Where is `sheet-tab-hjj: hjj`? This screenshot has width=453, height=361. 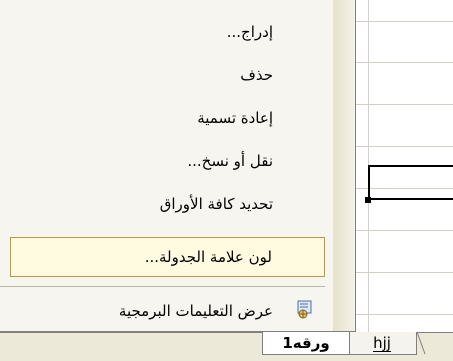
sheet-tab-hjj: hjj is located at coordinates (382, 343).